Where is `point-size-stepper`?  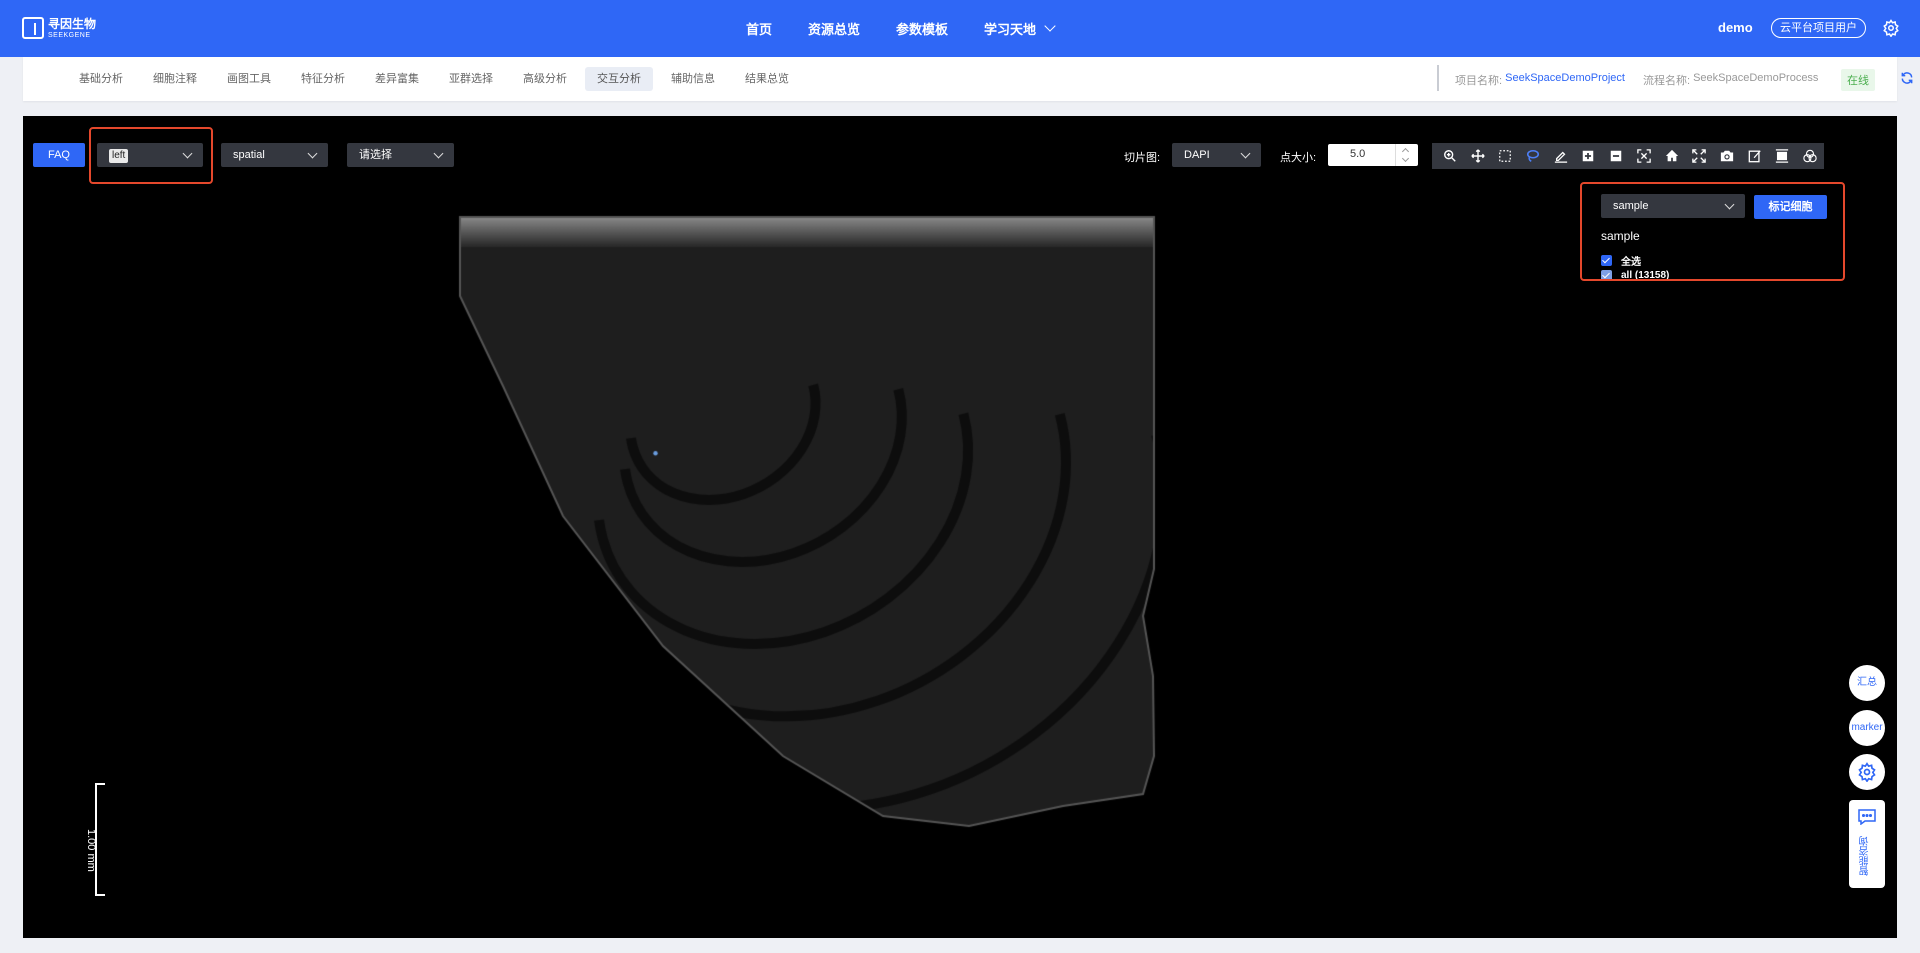
point-size-stepper is located at coordinates (1406, 155).